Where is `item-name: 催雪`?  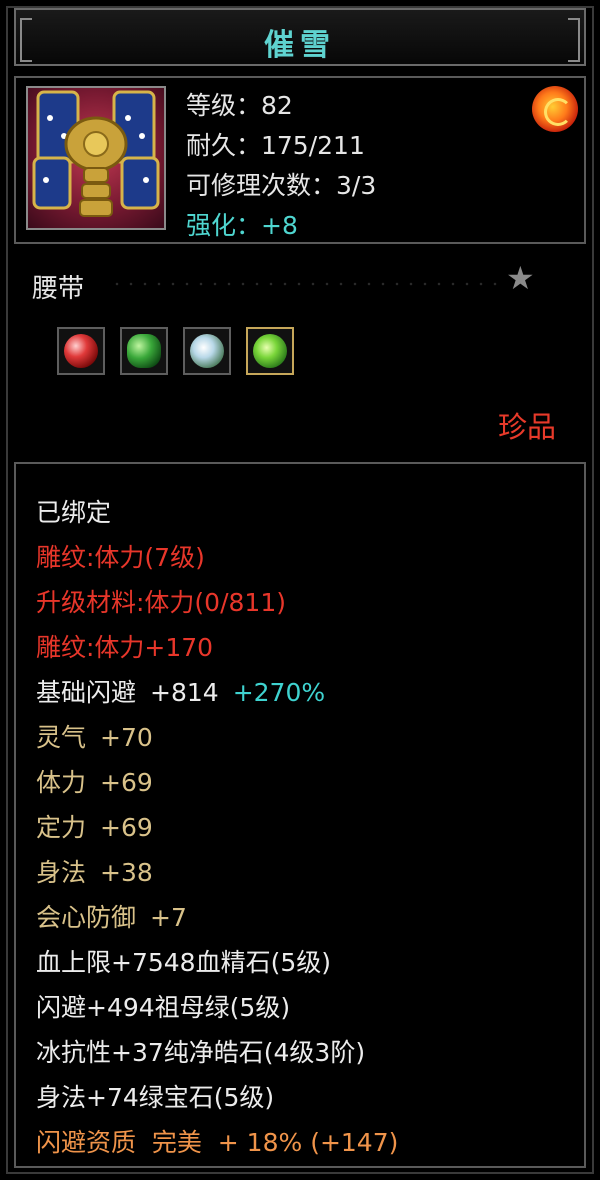 item-name: 催雪 is located at coordinates (300, 45).